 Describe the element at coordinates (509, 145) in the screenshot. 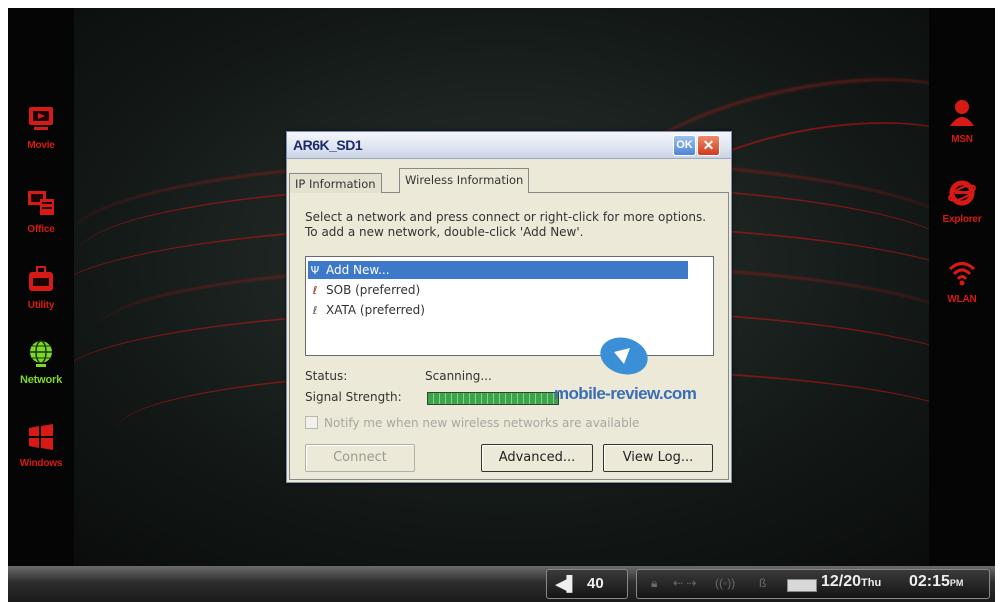

I see `dialog-titlebar: AR6K_SD1 OK ✕` at that location.